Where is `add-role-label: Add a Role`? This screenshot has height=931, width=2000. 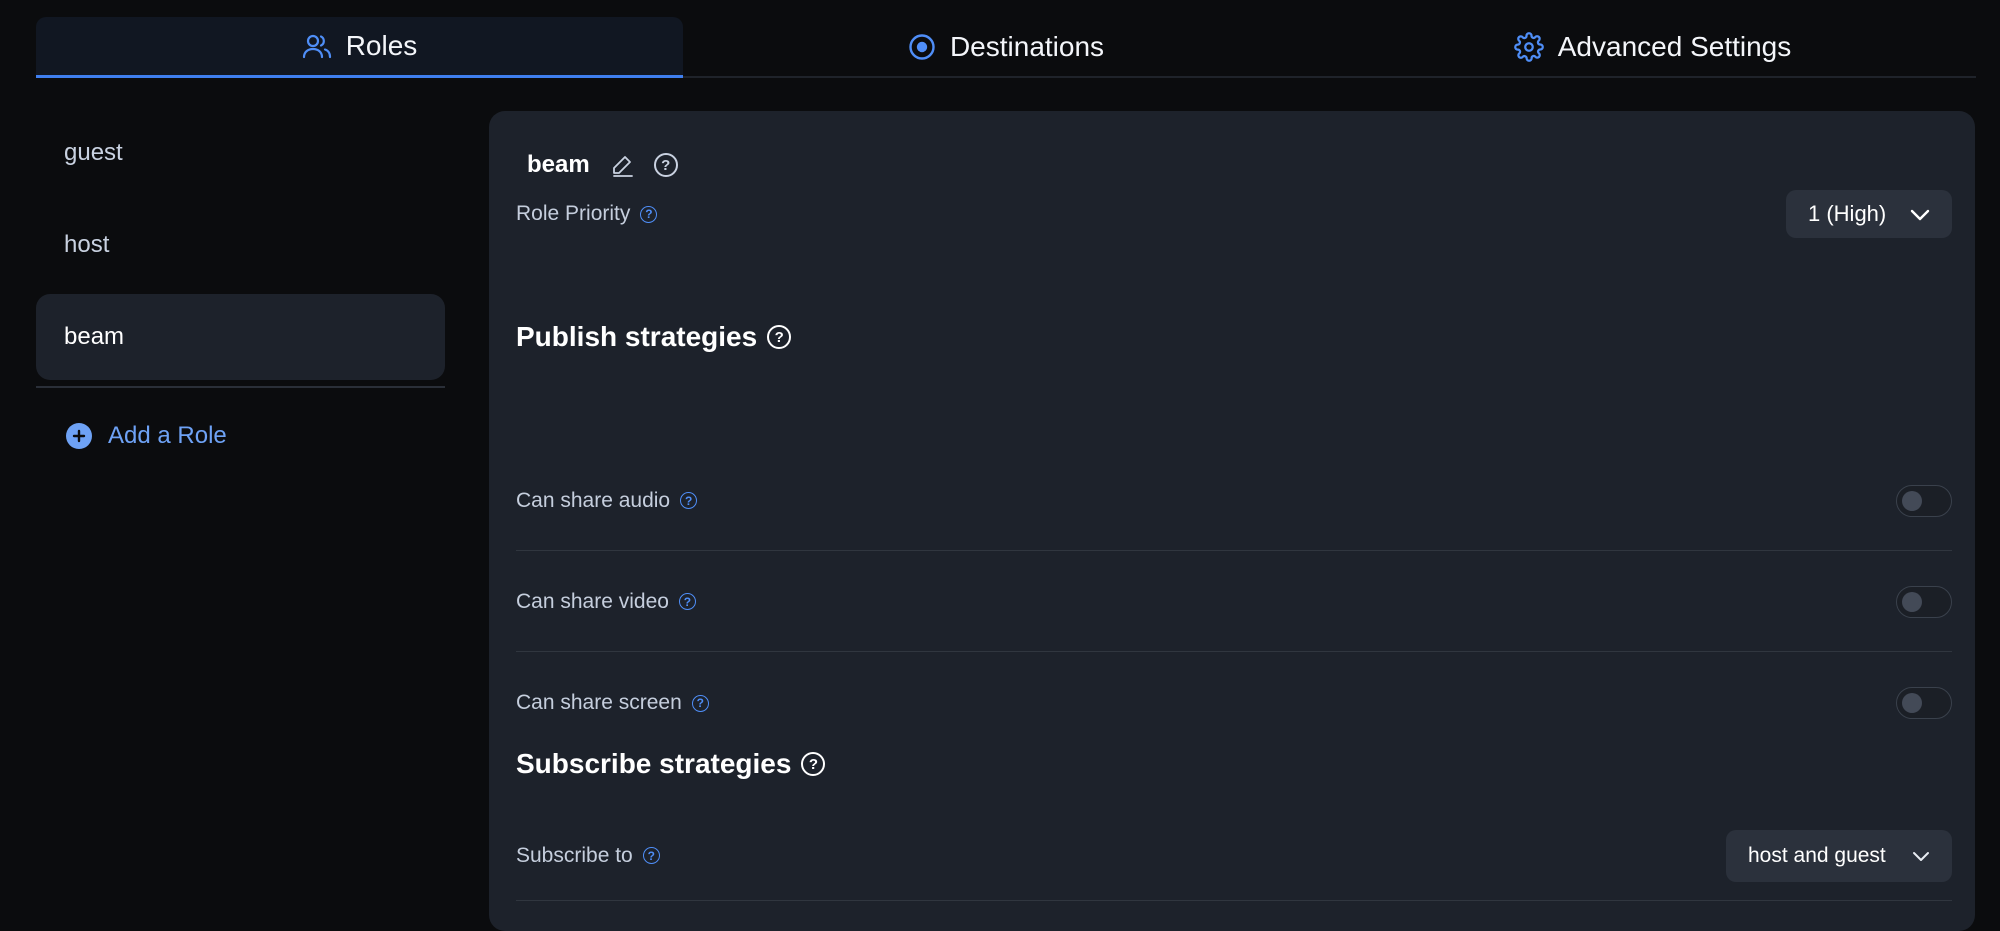 add-role-label: Add a Role is located at coordinates (167, 435).